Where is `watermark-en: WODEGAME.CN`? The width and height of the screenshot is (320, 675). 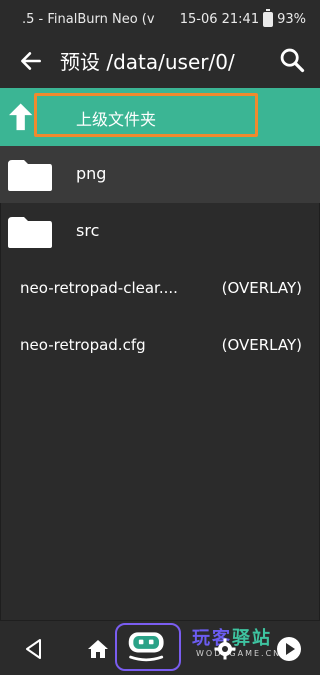
watermark-en: WODEGAME.CN is located at coordinates (239, 653).